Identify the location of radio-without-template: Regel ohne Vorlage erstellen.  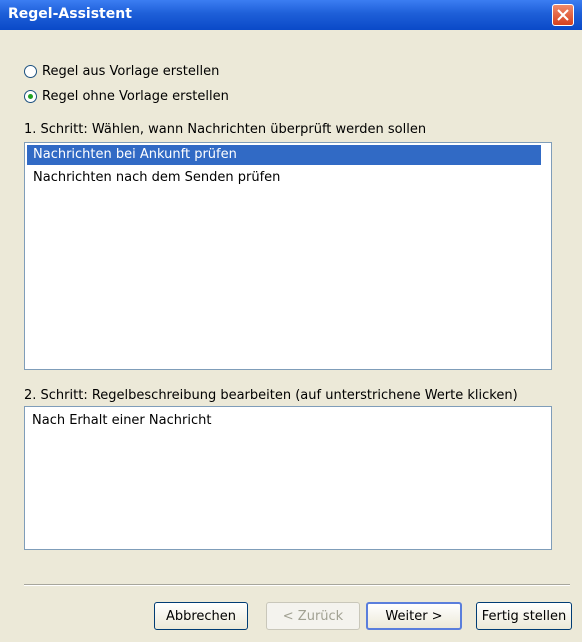
(126, 96).